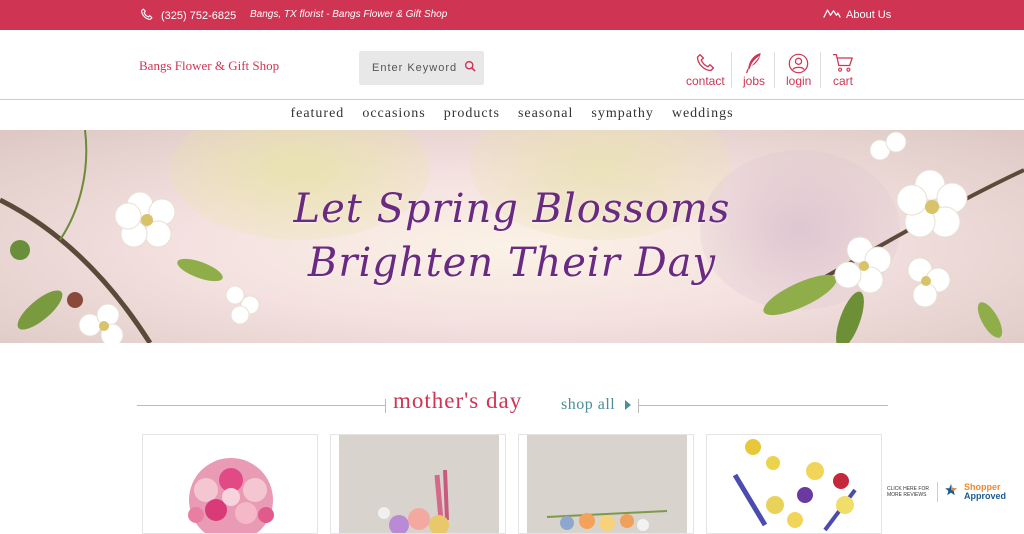 The image size is (1024, 534). I want to click on shop-all-label: shop all, so click(588, 404).